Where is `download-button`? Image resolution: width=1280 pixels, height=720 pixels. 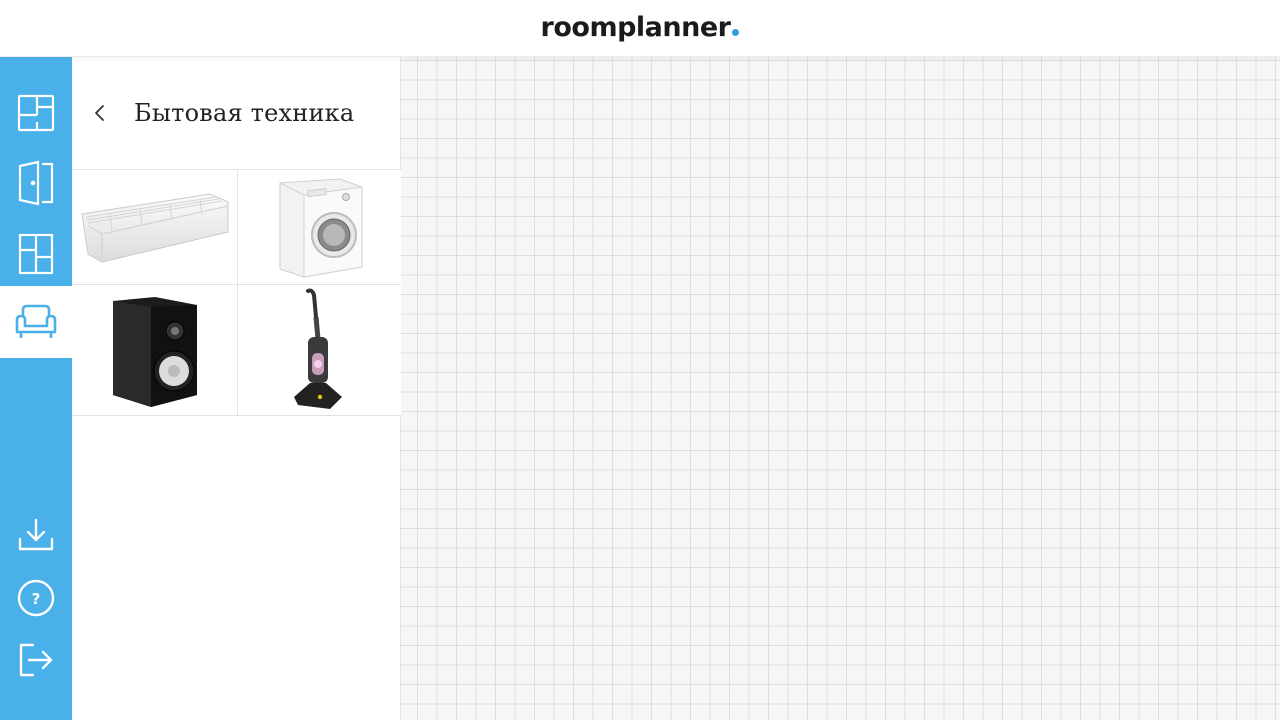 download-button is located at coordinates (36, 535).